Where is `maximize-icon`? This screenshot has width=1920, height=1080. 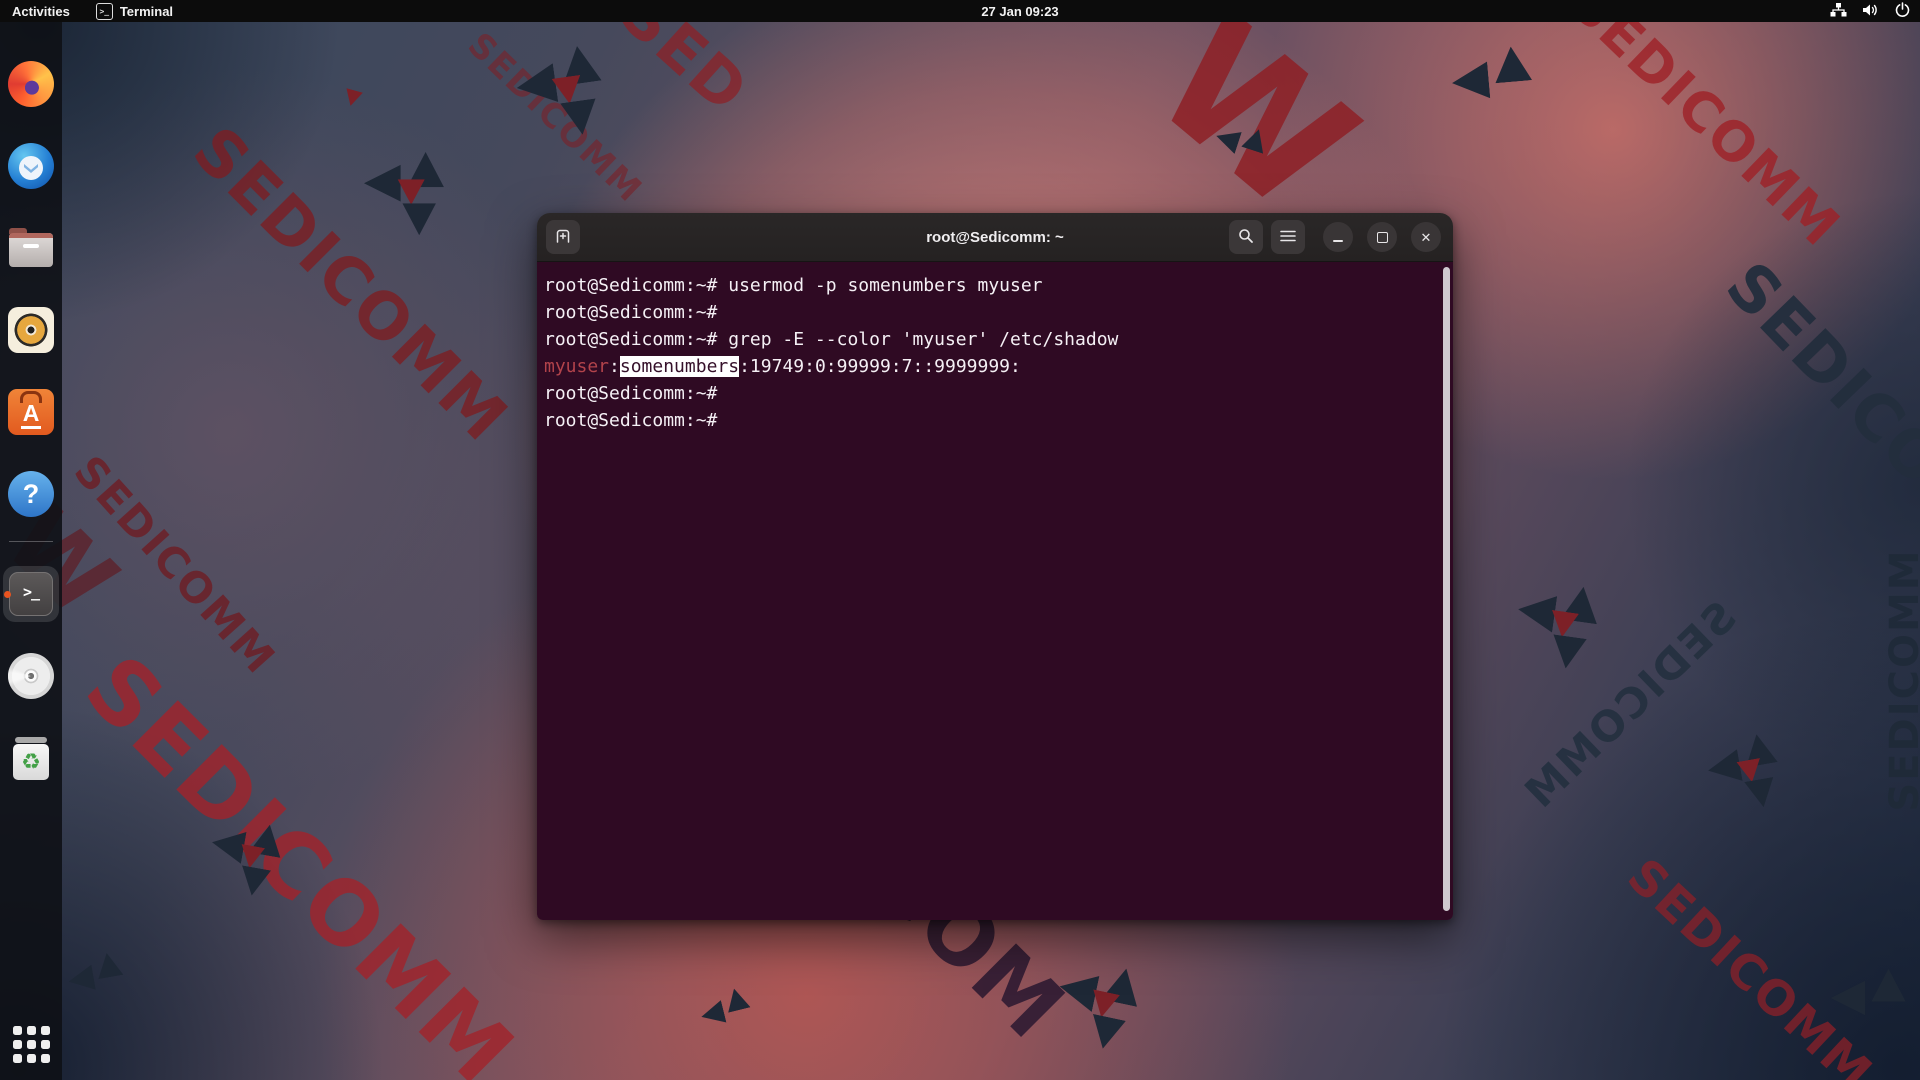 maximize-icon is located at coordinates (1382, 237).